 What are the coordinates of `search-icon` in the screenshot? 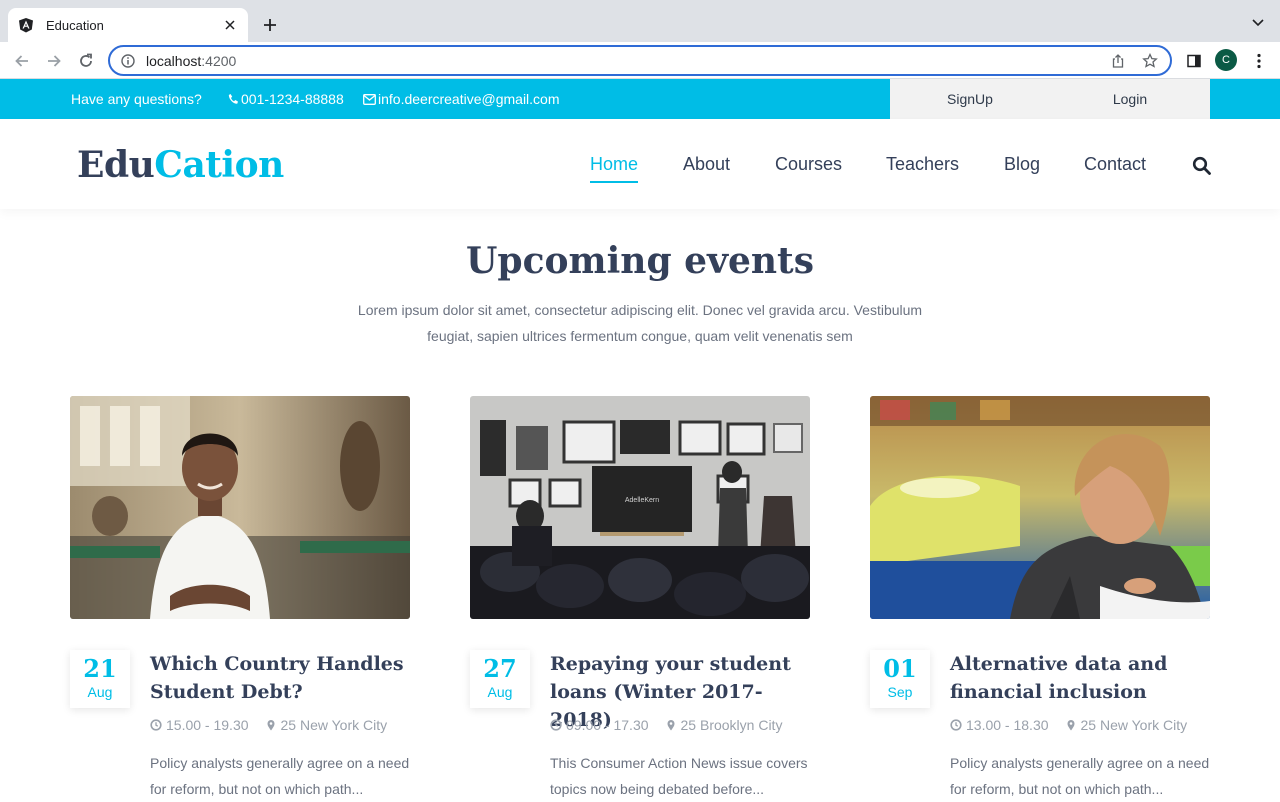 It's located at (1202, 166).